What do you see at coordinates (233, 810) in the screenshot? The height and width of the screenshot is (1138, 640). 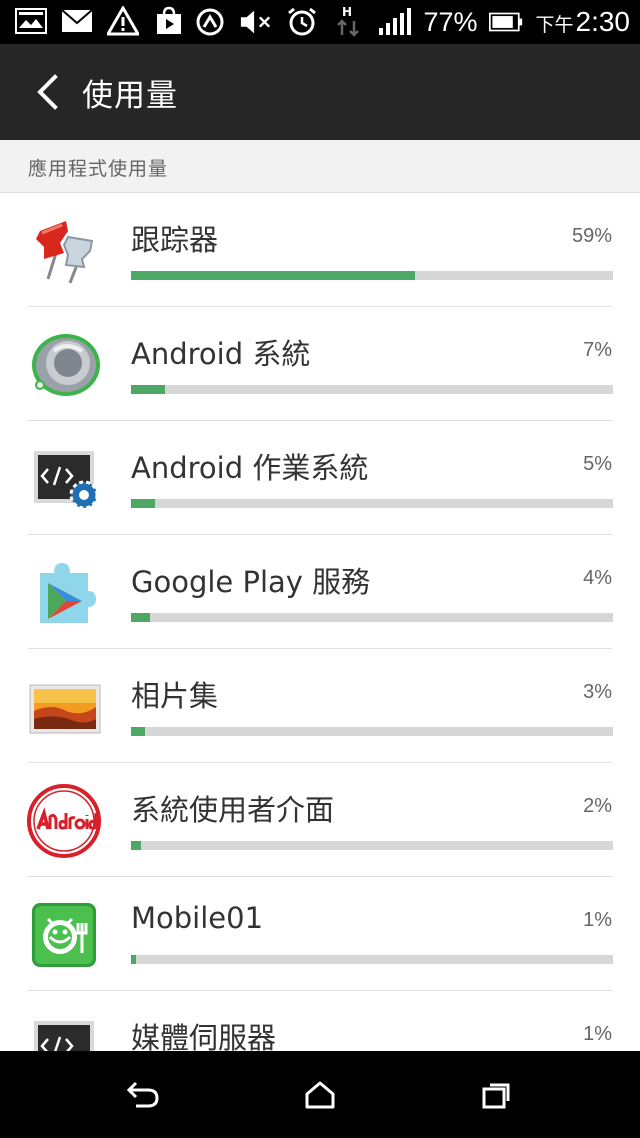 I see `app-name: 系統使用者介面` at bounding box center [233, 810].